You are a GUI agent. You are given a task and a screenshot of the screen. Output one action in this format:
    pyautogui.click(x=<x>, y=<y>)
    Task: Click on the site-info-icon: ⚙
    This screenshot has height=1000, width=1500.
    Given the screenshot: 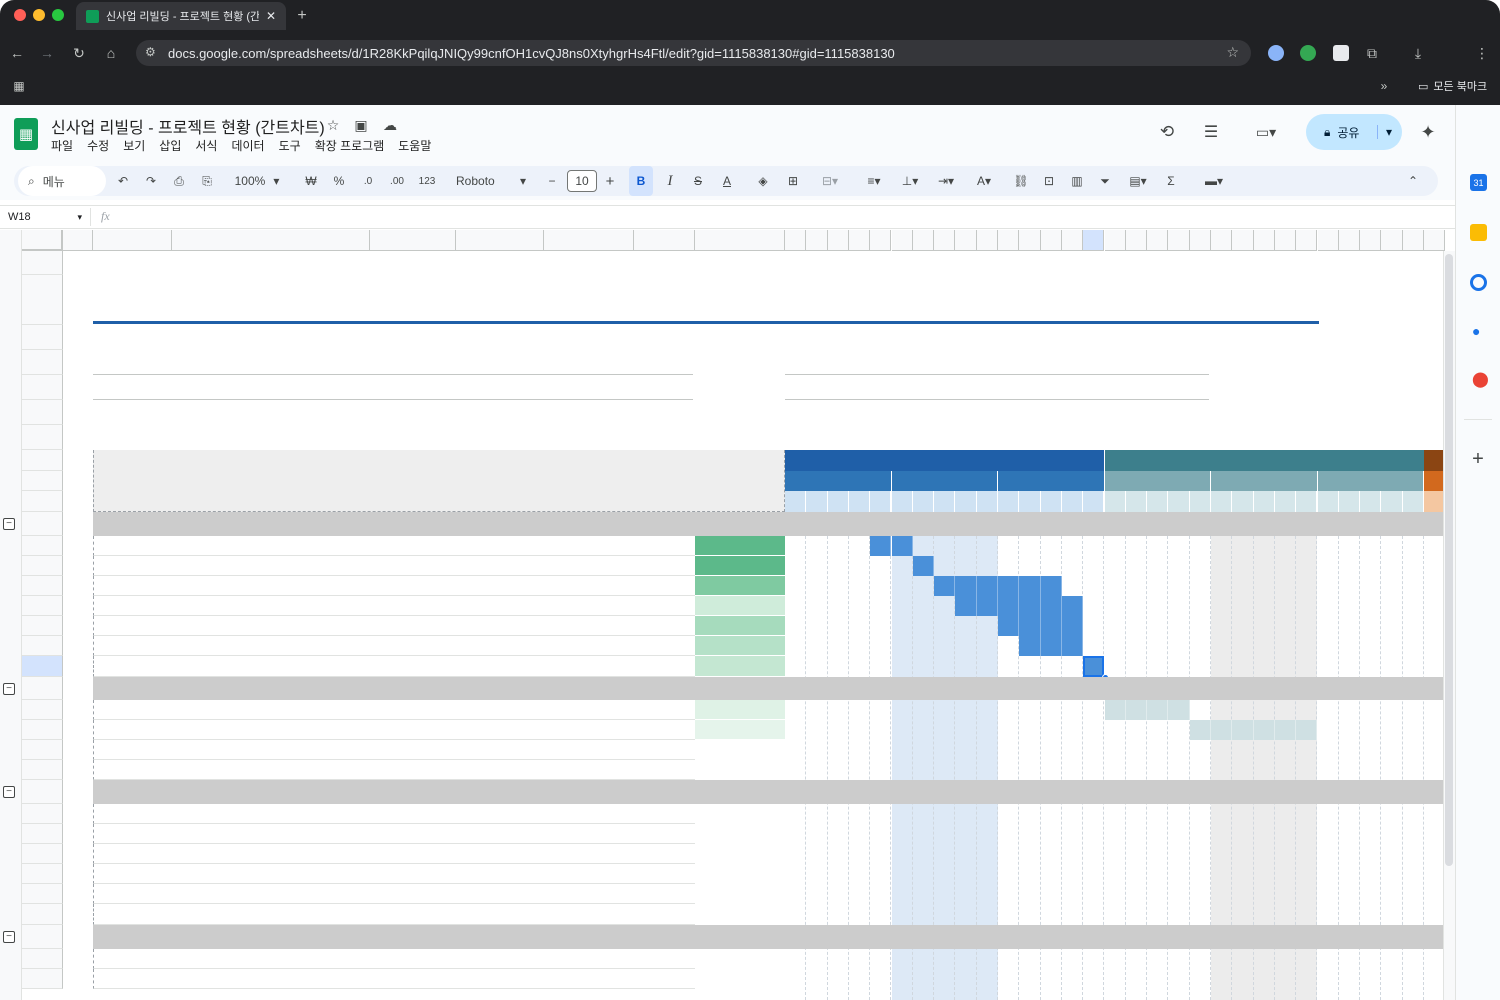 What is the action you would take?
    pyautogui.click(x=150, y=52)
    